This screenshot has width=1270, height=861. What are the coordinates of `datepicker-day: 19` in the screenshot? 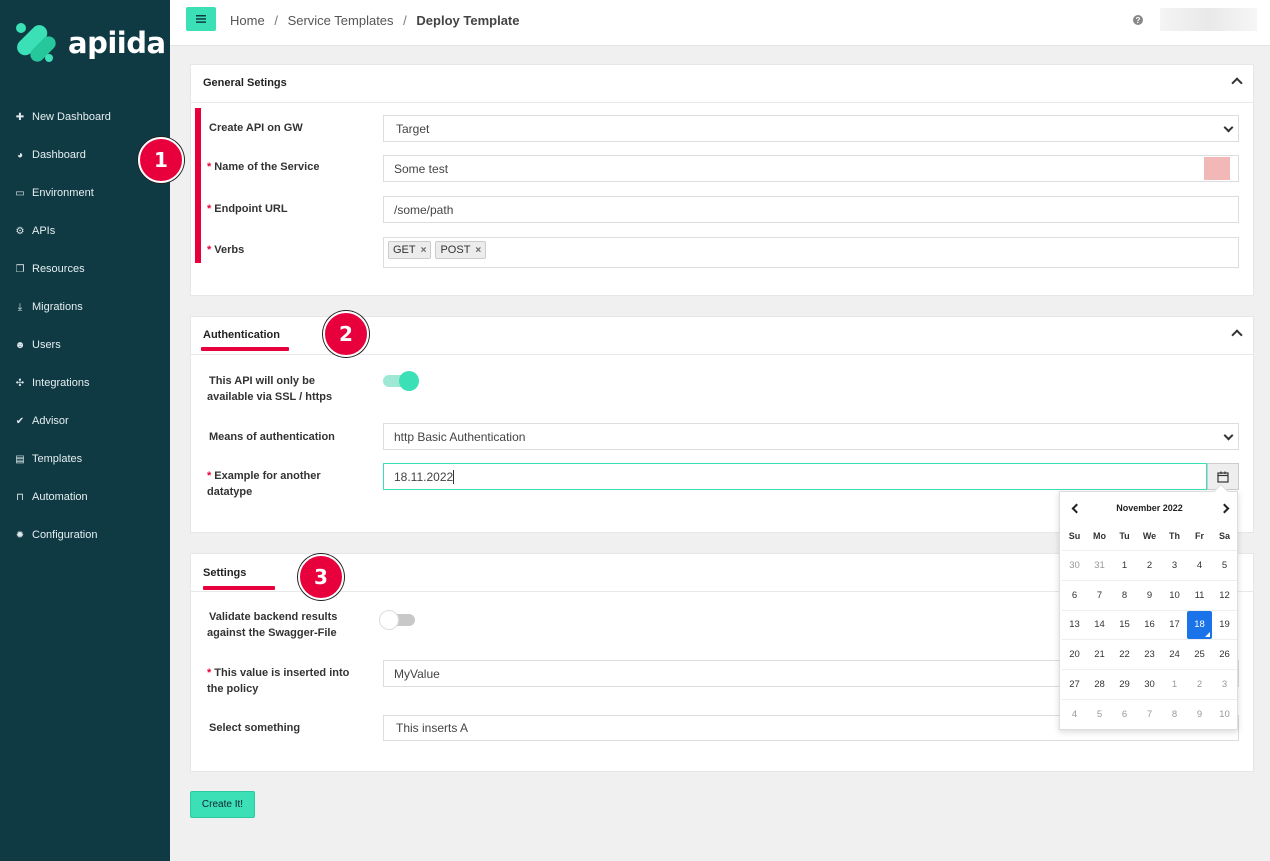 It's located at (1224, 625).